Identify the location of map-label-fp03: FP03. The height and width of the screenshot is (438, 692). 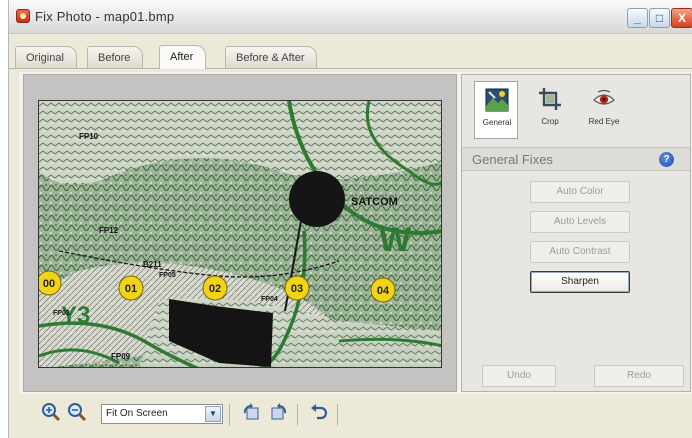
(61, 313).